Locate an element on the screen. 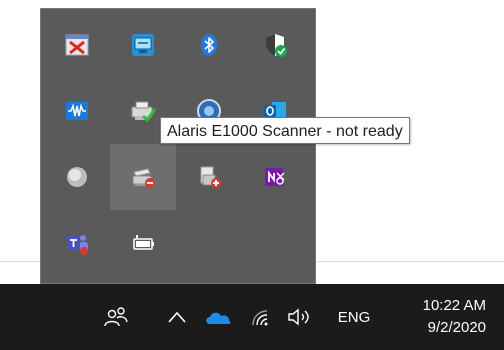  waveform-audio-icon is located at coordinates (77, 111).